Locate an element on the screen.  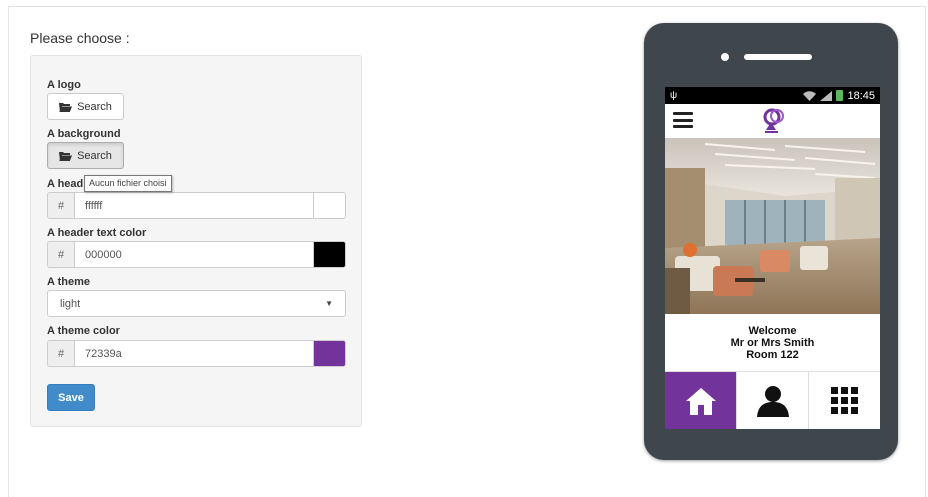
grid-icon is located at coordinates (844, 400).